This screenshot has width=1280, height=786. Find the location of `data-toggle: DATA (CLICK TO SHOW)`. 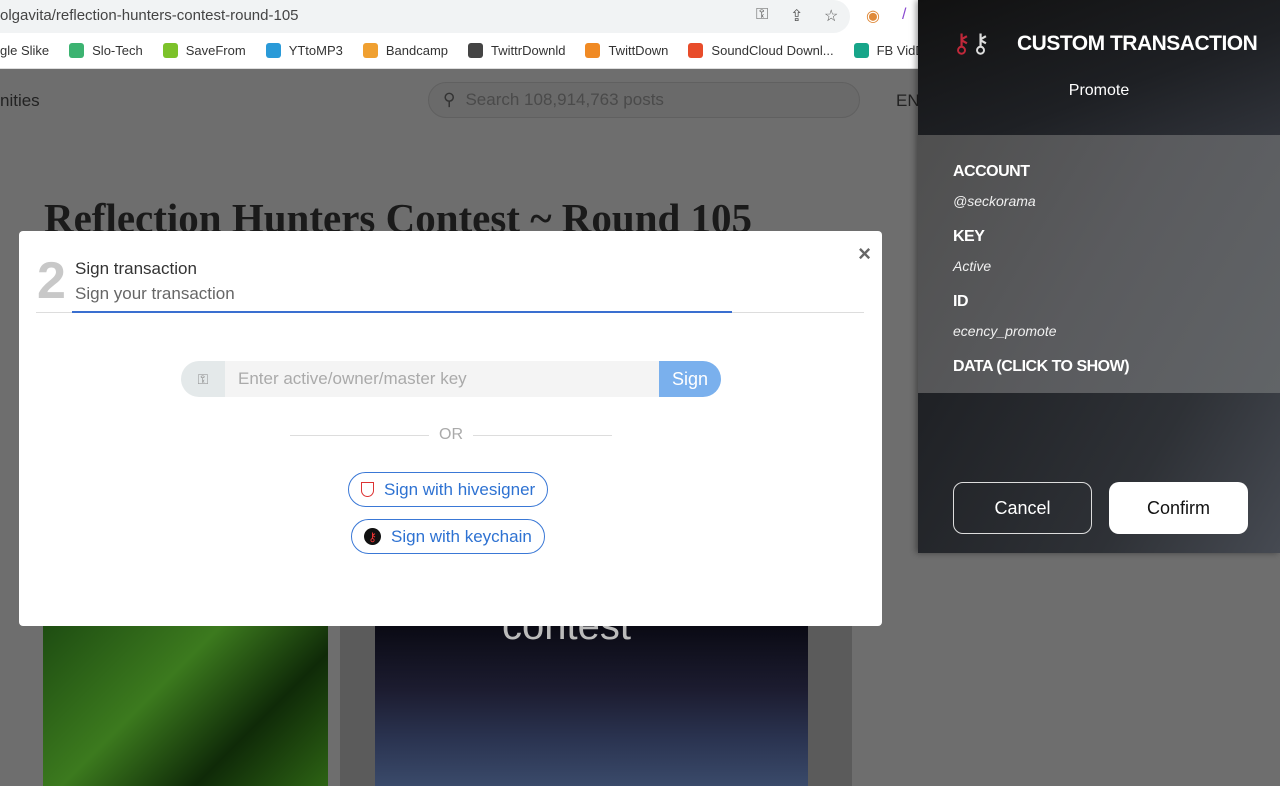

data-toggle: DATA (CLICK TO SHOW) is located at coordinates (1041, 367).